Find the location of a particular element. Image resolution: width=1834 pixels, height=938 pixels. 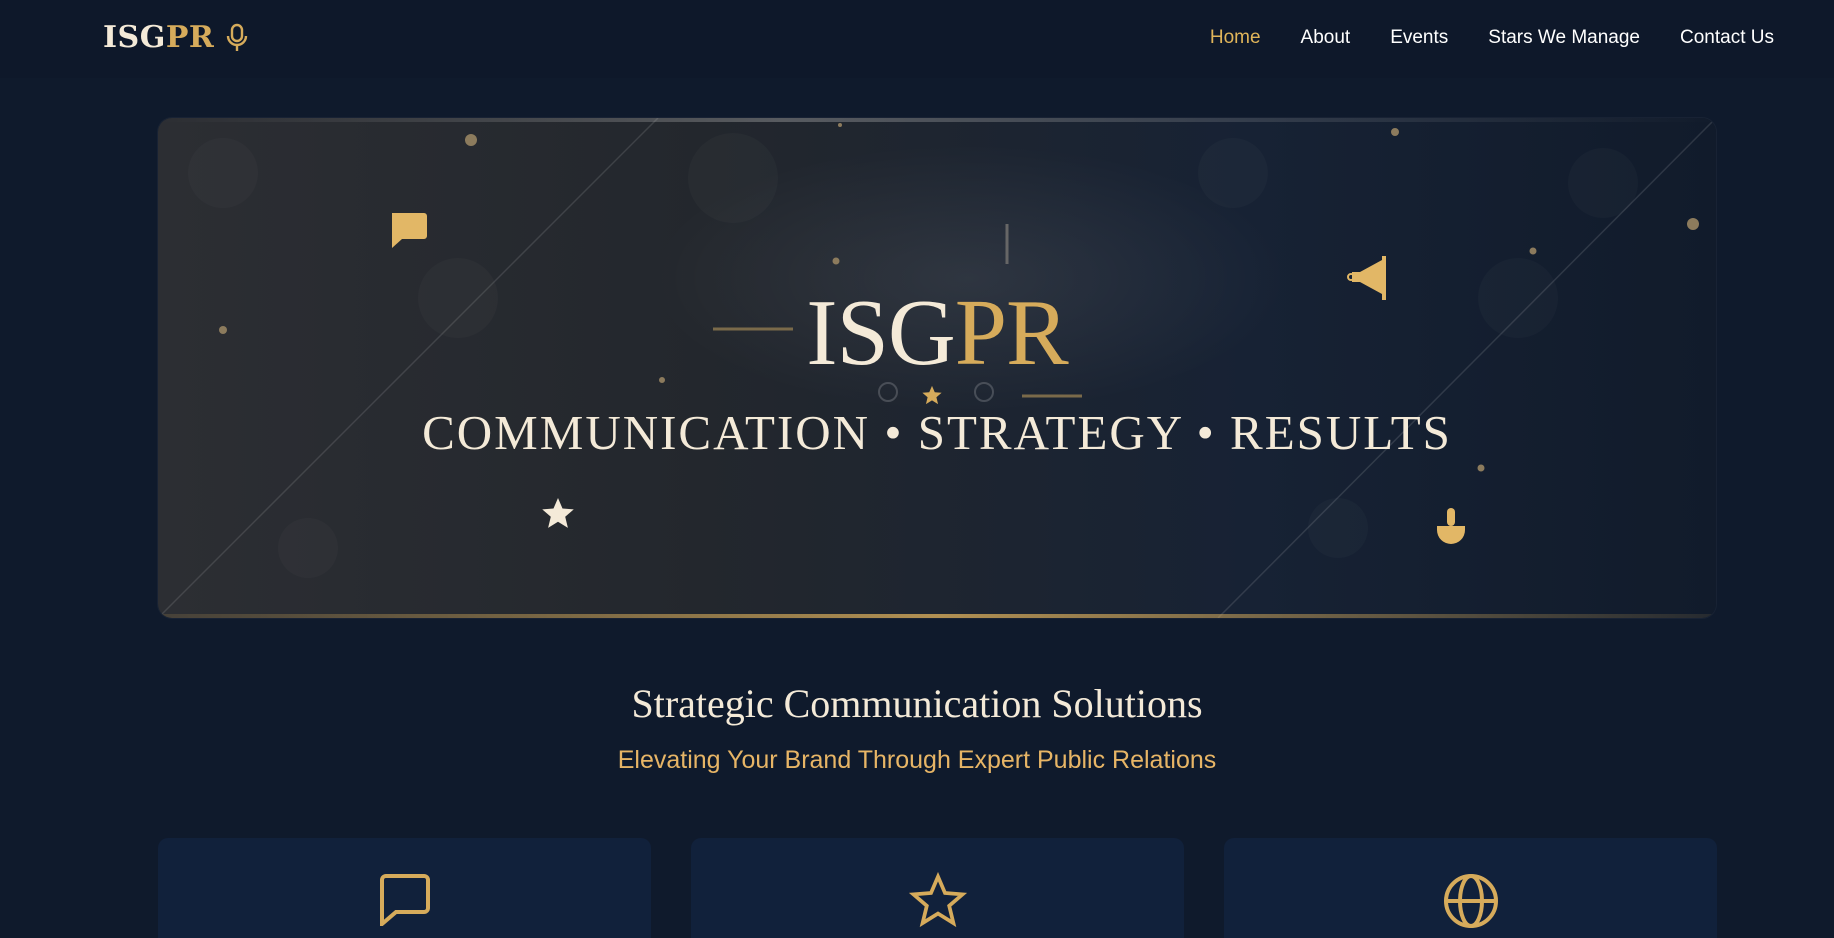

brand-logo: ISGPR is located at coordinates (175, 37).